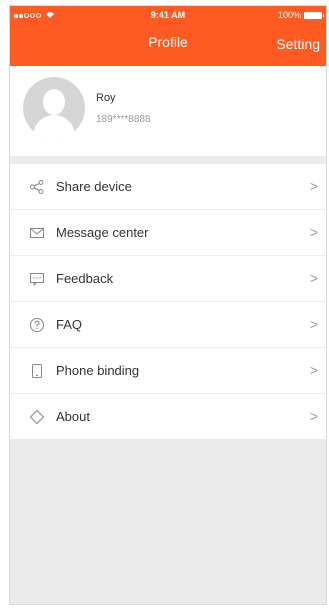 The width and height of the screenshot is (329, 610). I want to click on menu-item-about: About >, so click(168, 416).